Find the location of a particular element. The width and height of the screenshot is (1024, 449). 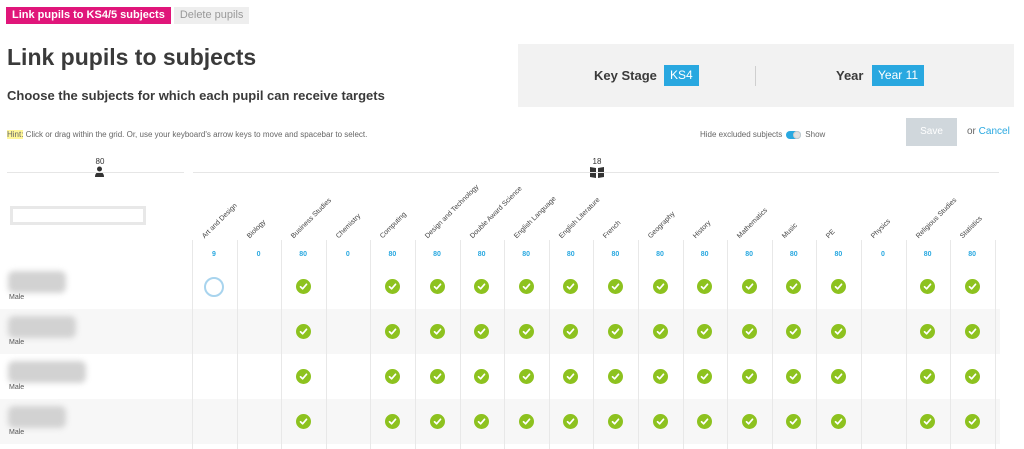

cancel-link: Cancel is located at coordinates (994, 131).